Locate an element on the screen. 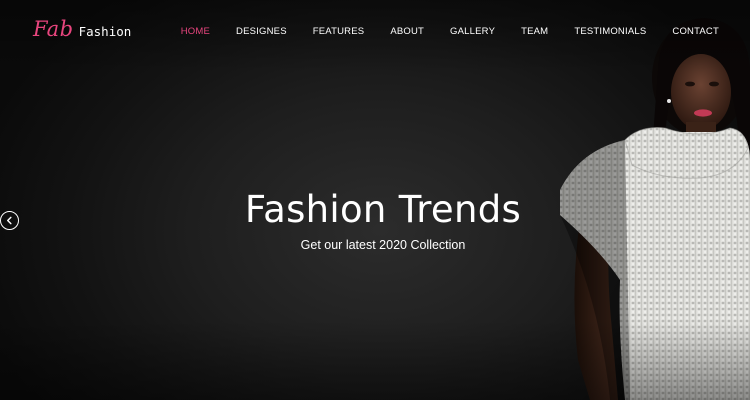 This screenshot has height=400, width=750. nav-item-contact: CONTACT is located at coordinates (695, 31).